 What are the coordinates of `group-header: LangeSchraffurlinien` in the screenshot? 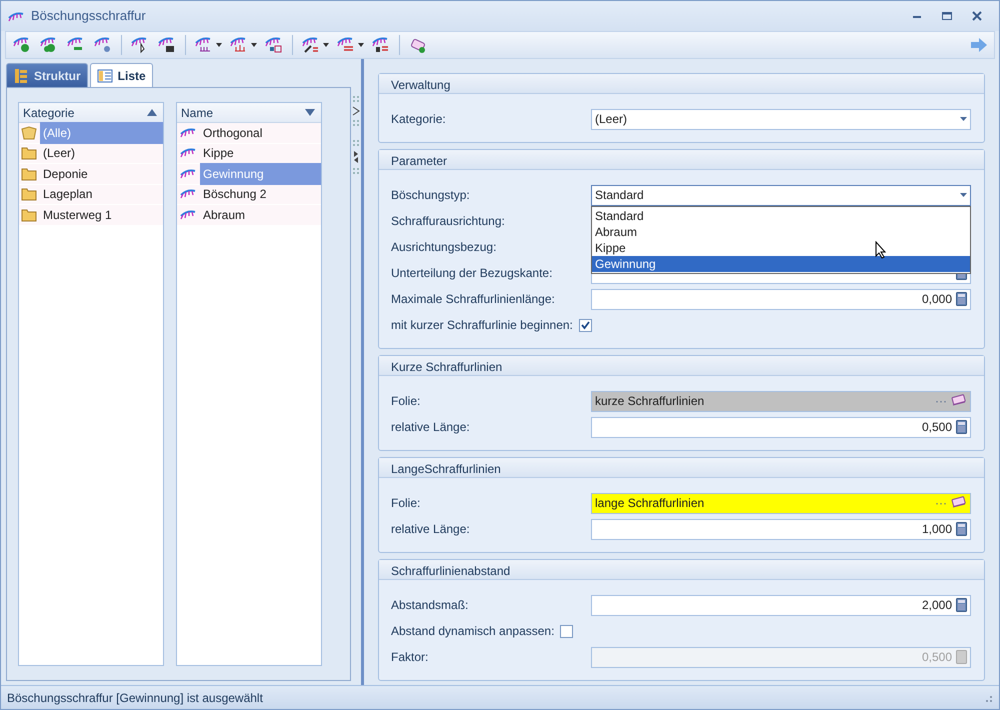 It's located at (681, 468).